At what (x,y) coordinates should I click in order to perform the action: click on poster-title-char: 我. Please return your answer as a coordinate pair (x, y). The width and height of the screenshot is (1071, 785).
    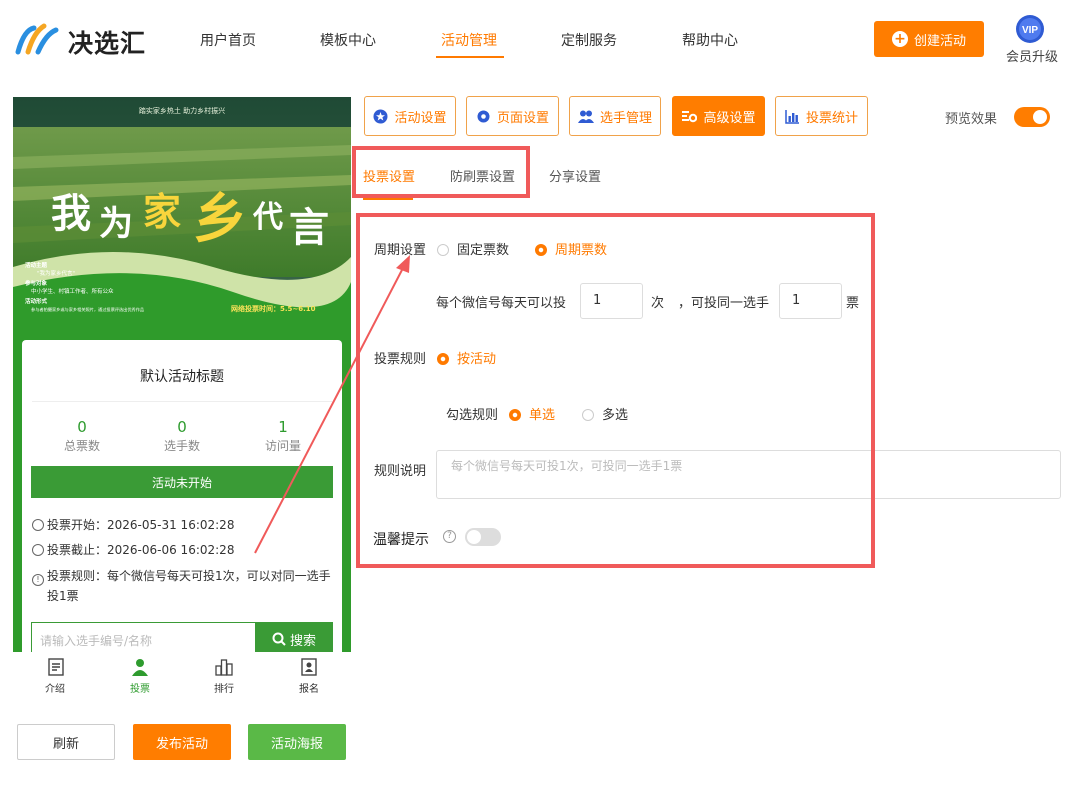
    Looking at the image, I should click on (71, 213).